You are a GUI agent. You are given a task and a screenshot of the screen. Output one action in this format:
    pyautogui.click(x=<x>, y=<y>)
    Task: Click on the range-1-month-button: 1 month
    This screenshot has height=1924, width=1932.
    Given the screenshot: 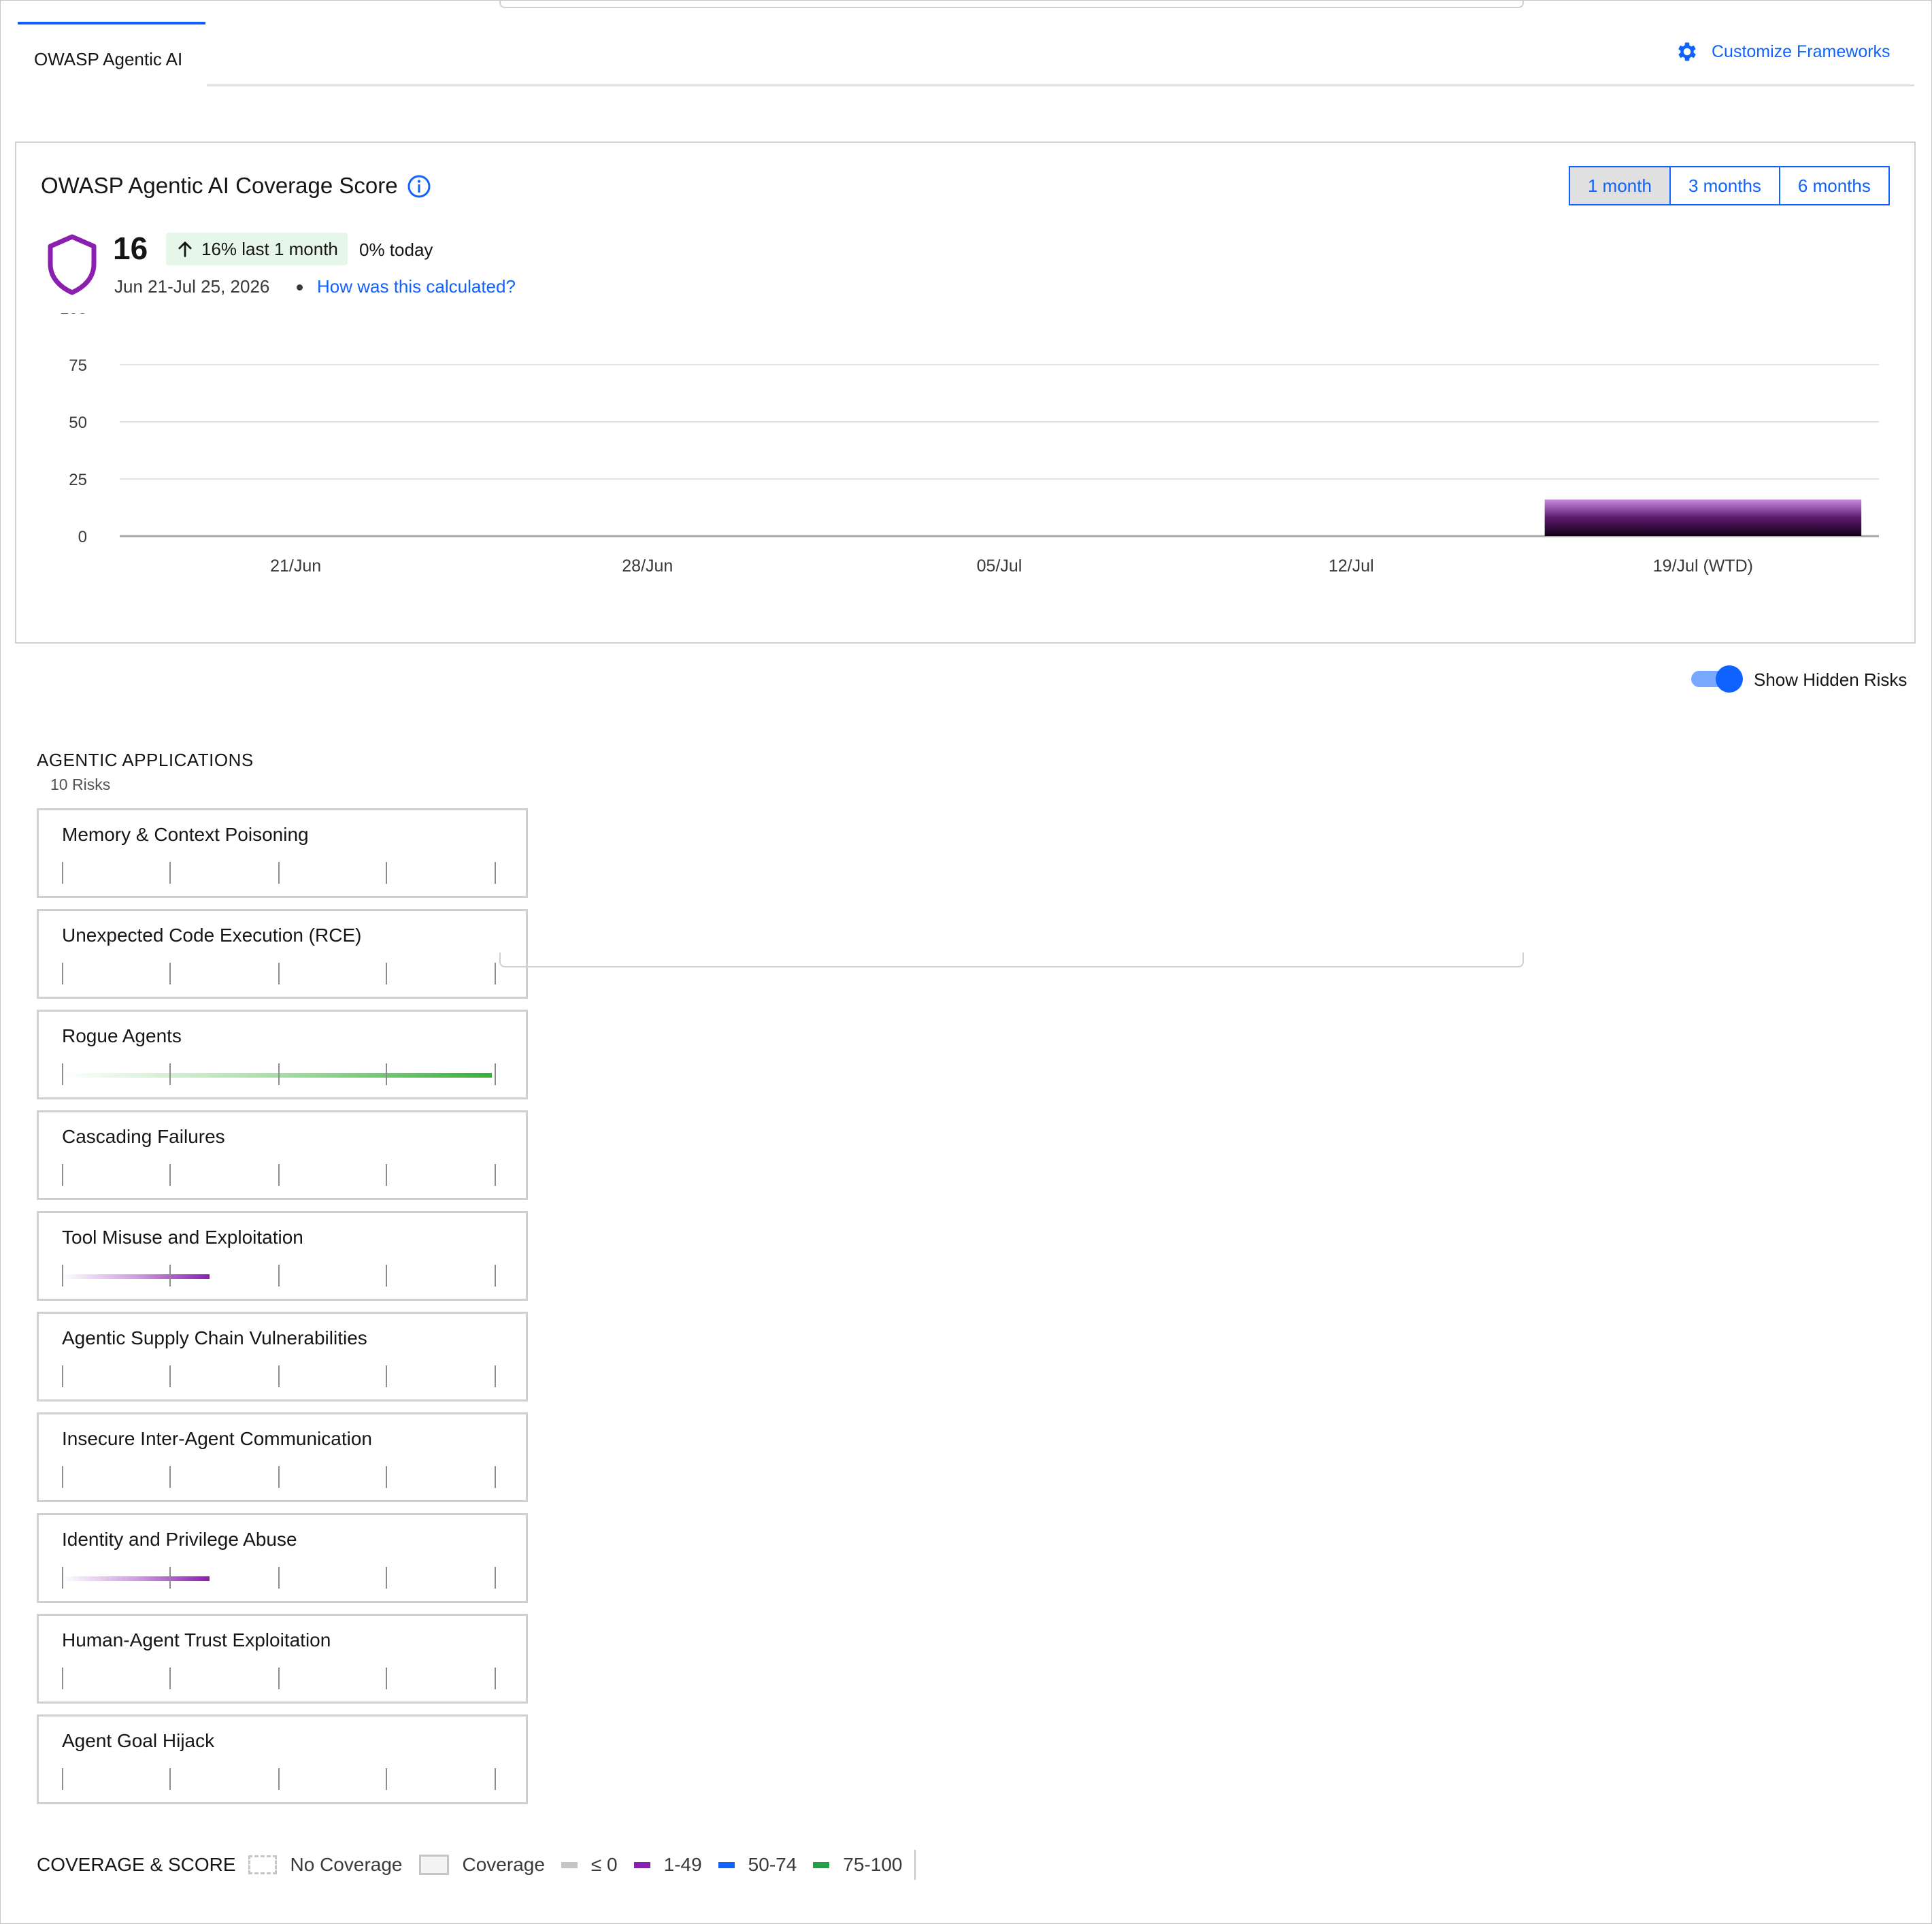 What is the action you would take?
    pyautogui.click(x=1620, y=185)
    